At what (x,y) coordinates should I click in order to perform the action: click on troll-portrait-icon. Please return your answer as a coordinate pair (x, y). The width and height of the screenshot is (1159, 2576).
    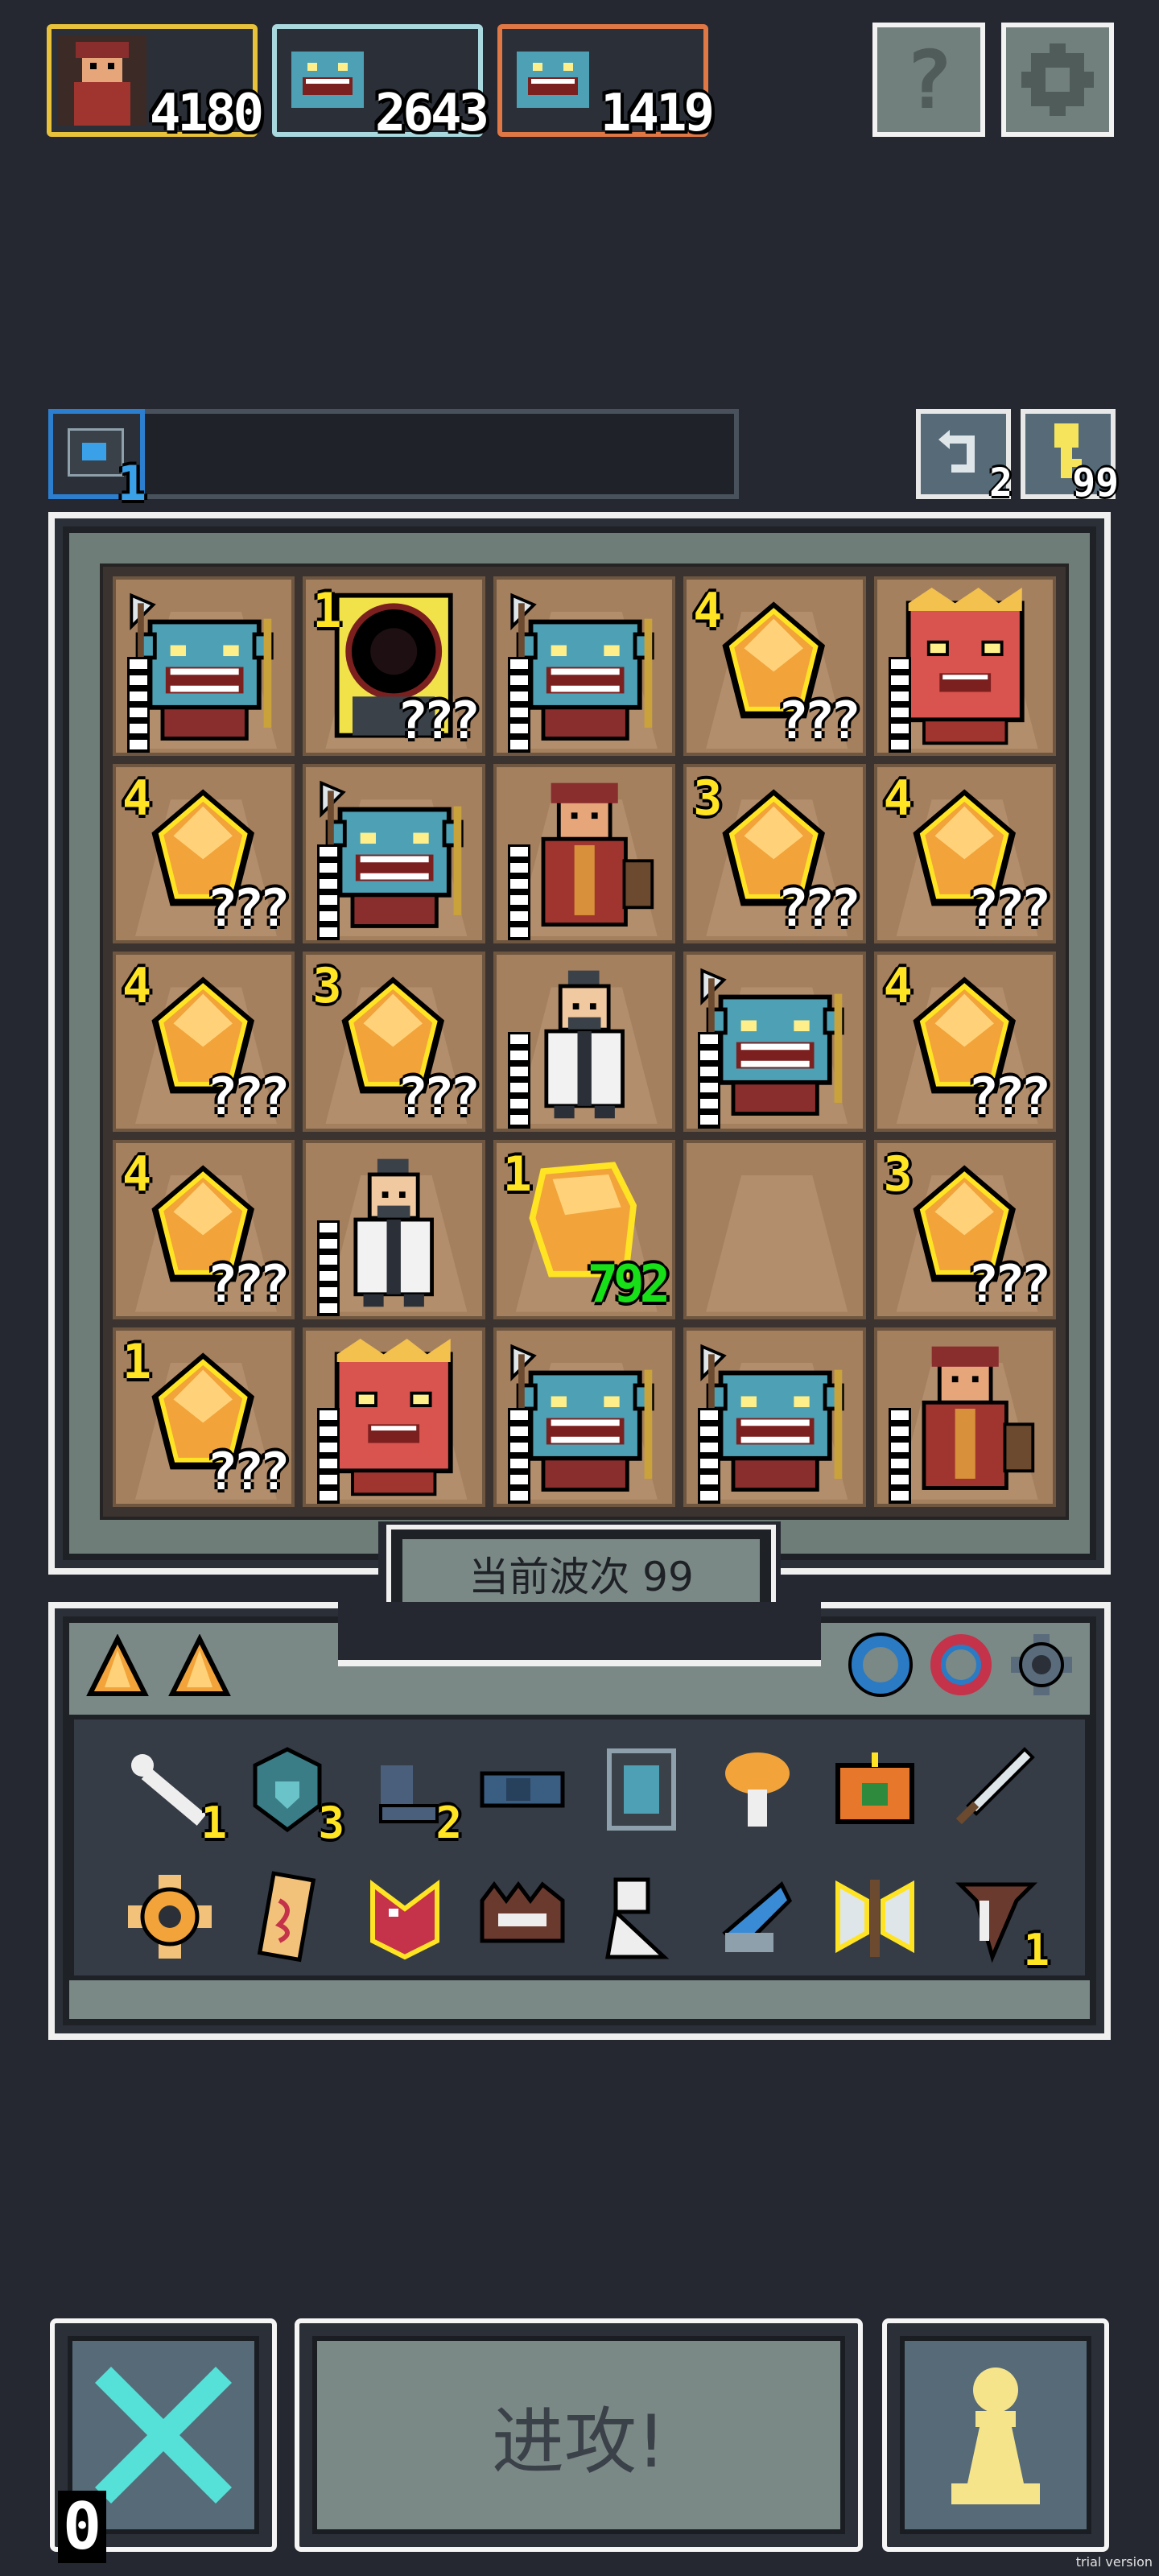
    Looking at the image, I should click on (553, 80).